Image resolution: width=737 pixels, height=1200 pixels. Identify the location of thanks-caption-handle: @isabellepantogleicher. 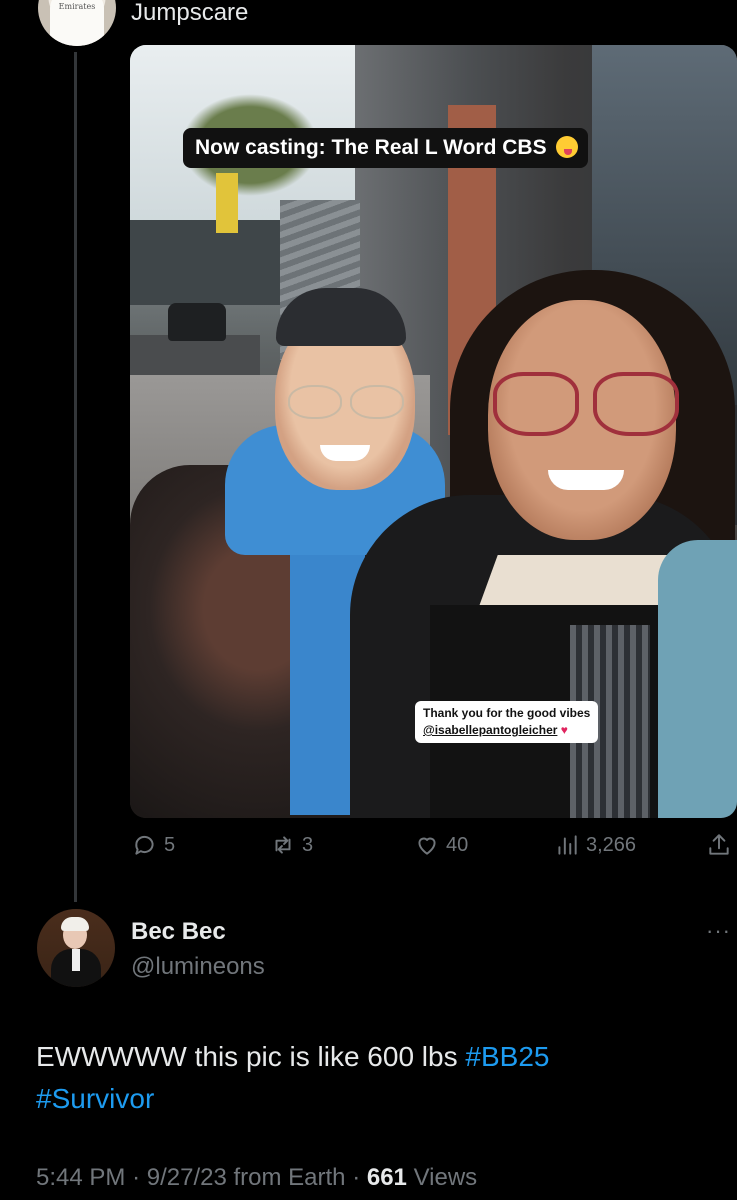
(490, 730).